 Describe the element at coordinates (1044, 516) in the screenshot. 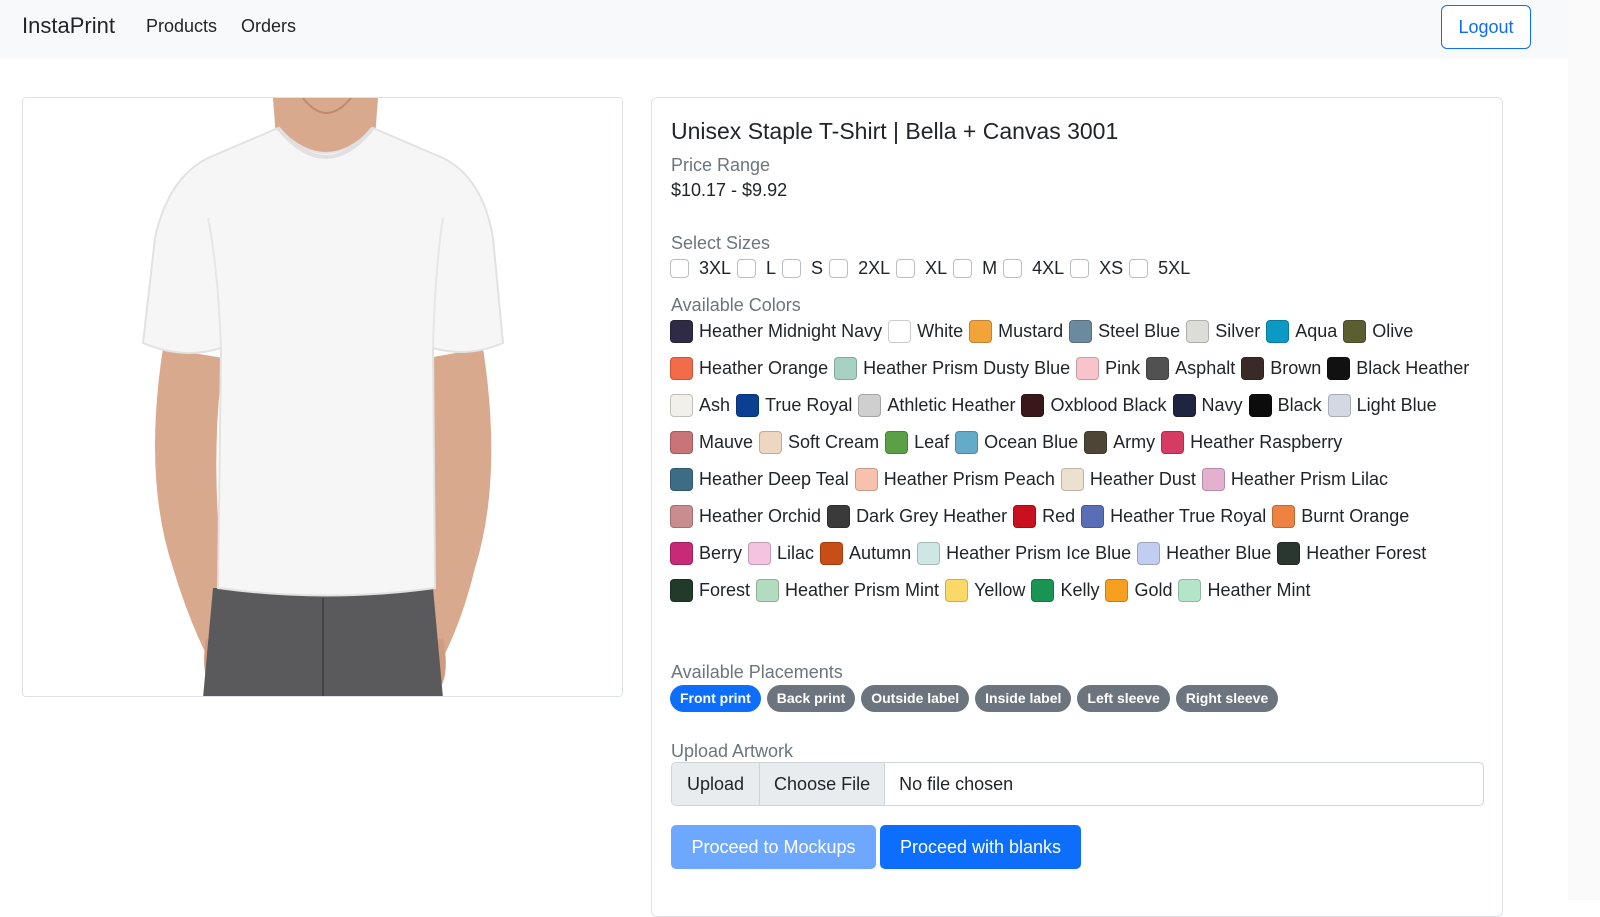

I see `color-option: Red` at that location.